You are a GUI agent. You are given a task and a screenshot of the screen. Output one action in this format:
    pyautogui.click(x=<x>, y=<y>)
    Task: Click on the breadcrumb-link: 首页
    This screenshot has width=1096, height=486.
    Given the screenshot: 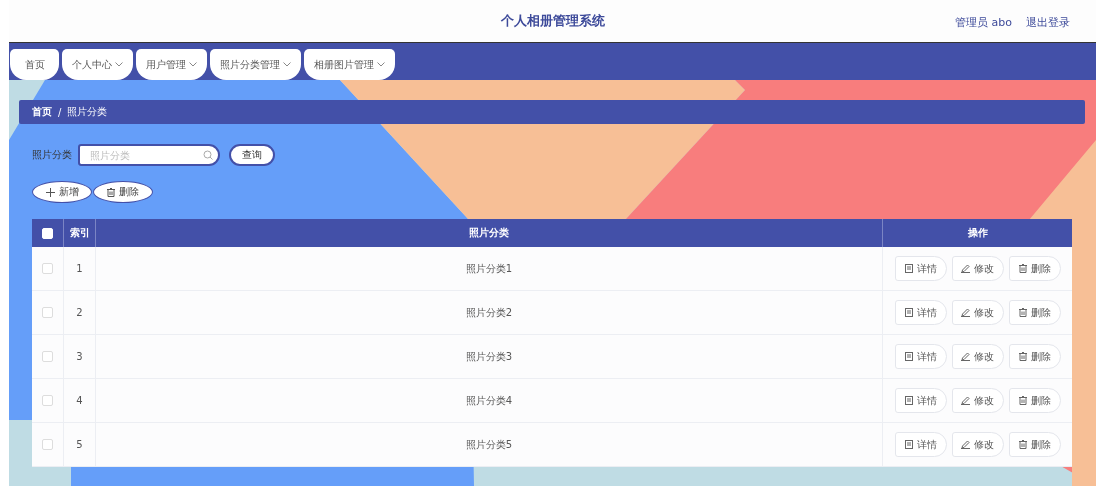 What is the action you would take?
    pyautogui.click(x=42, y=112)
    